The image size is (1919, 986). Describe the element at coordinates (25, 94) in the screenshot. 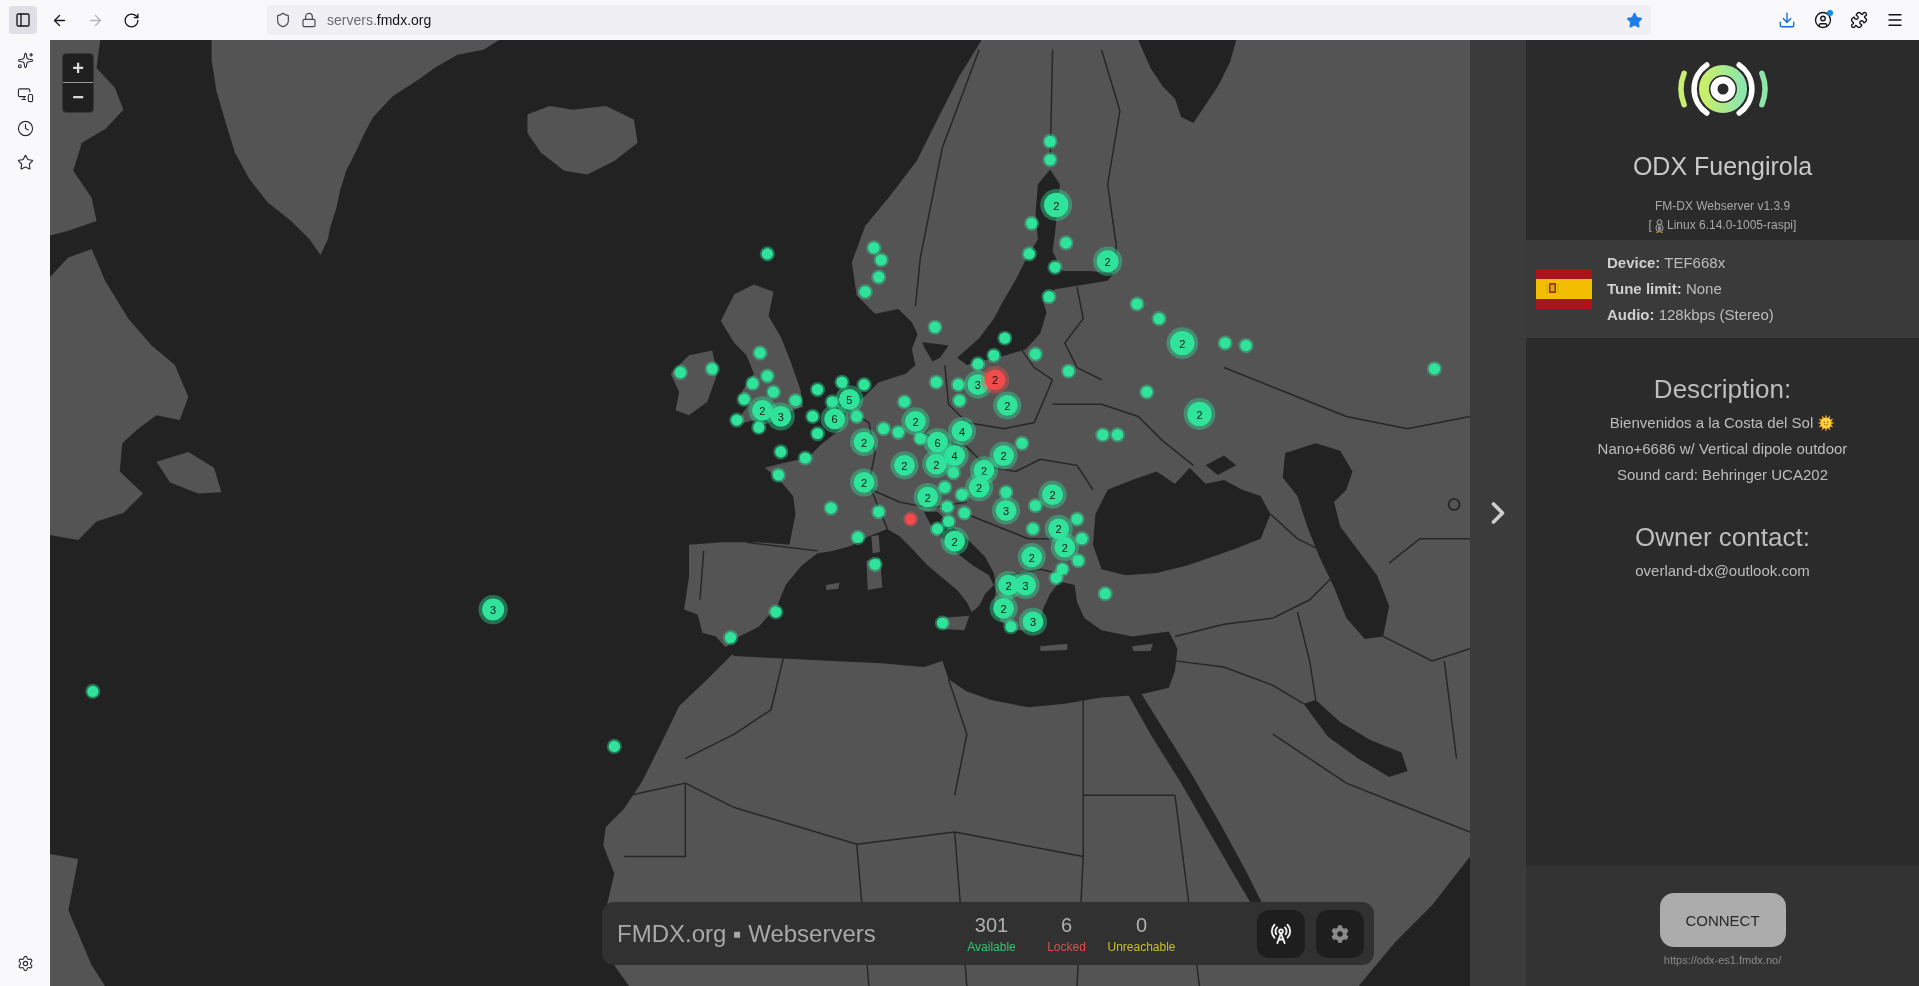

I see `devices-icon` at that location.